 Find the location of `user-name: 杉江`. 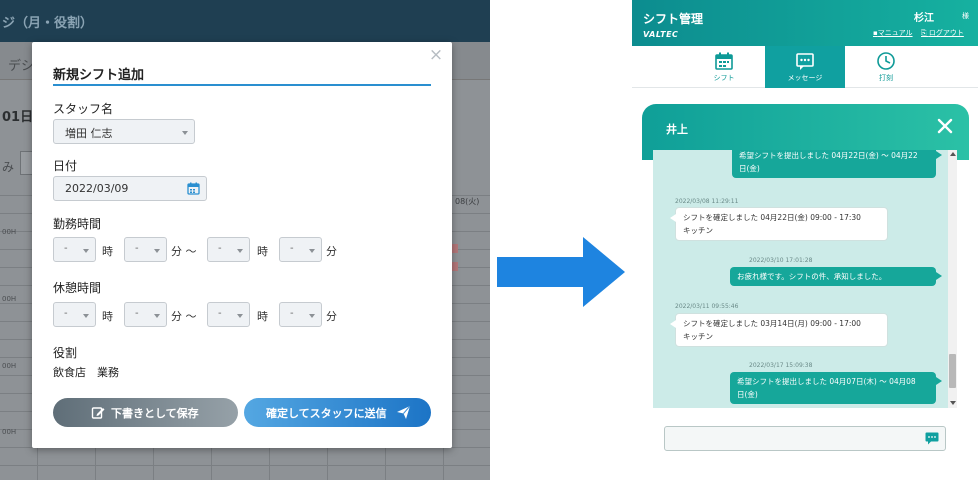

user-name: 杉江 is located at coordinates (924, 18).